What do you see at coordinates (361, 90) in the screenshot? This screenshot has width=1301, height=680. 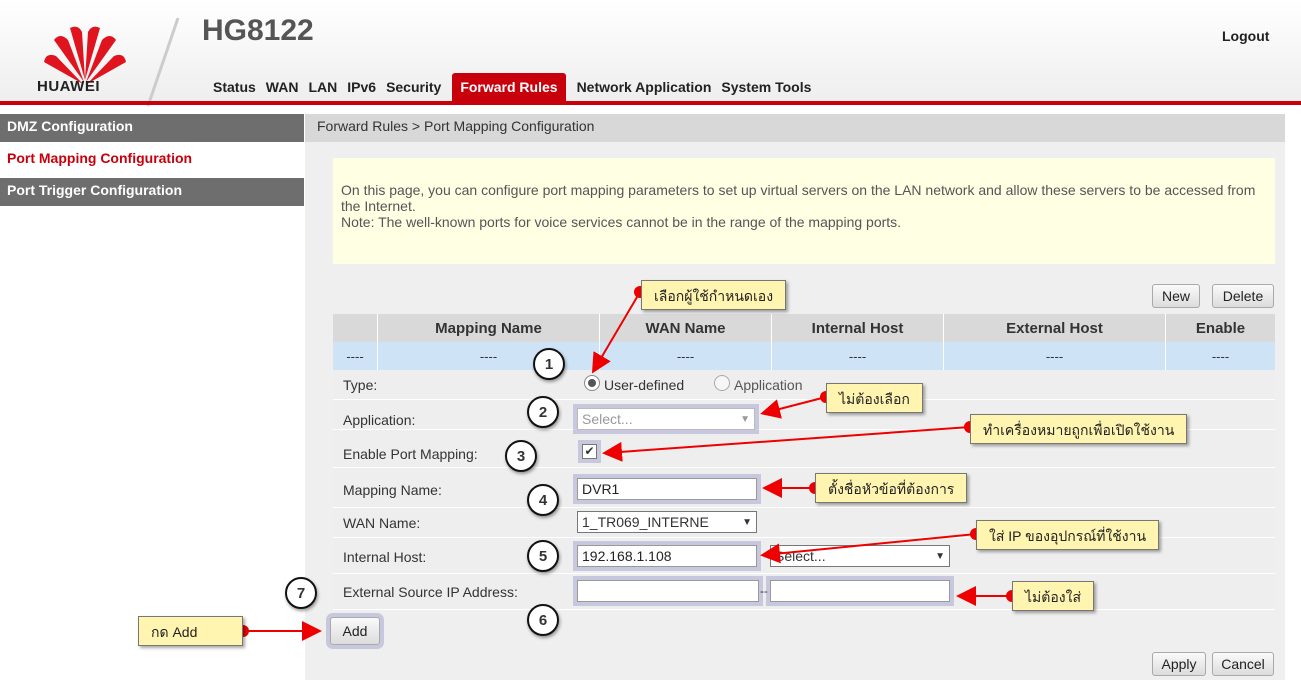 I see `tab-ipv6: IPv6` at bounding box center [361, 90].